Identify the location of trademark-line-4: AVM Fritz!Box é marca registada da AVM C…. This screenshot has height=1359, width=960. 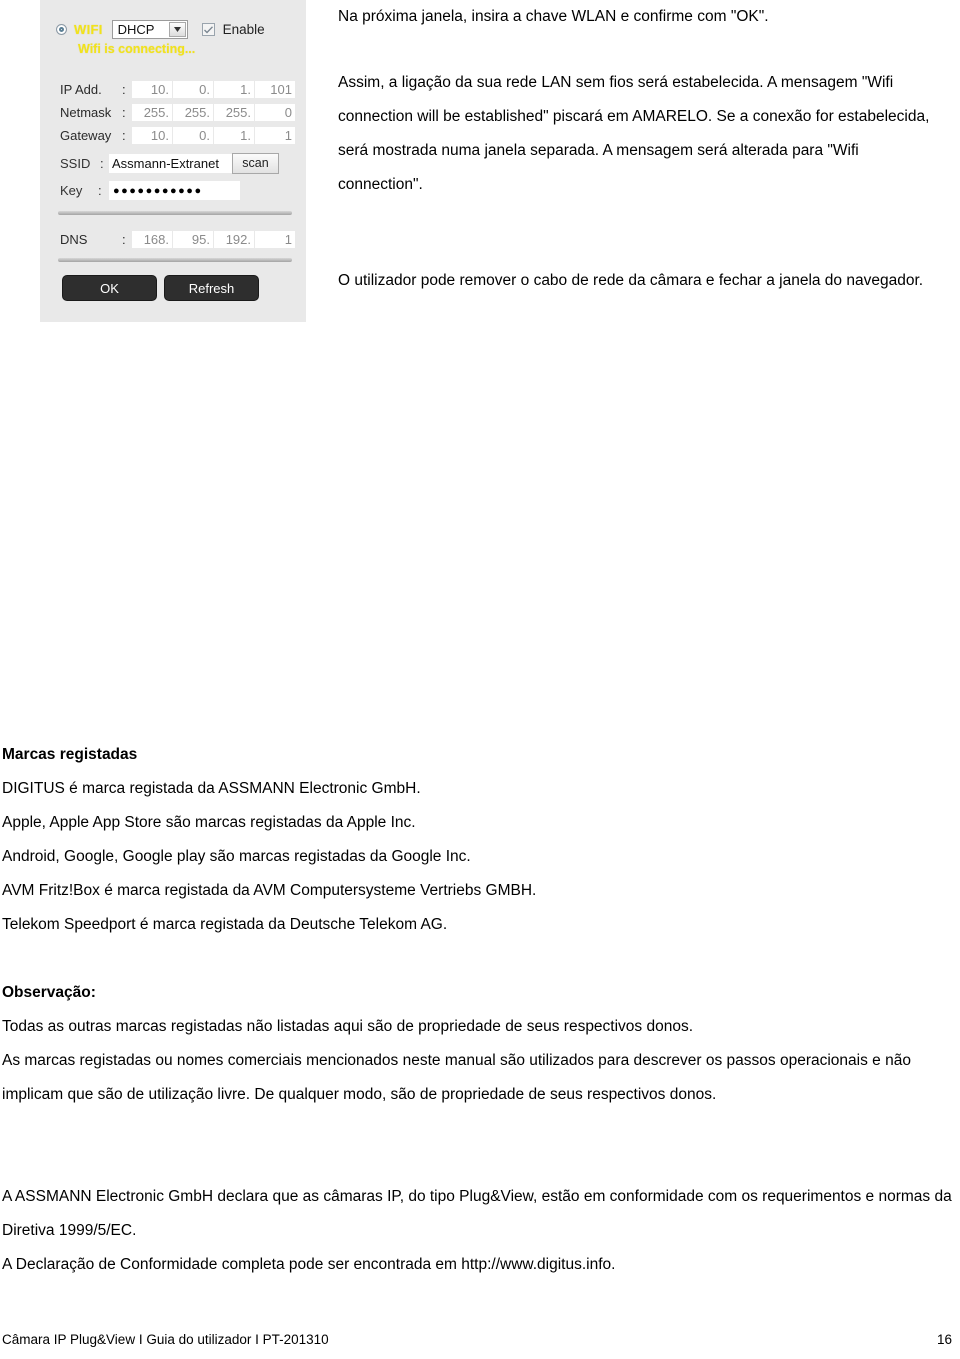
(269, 890).